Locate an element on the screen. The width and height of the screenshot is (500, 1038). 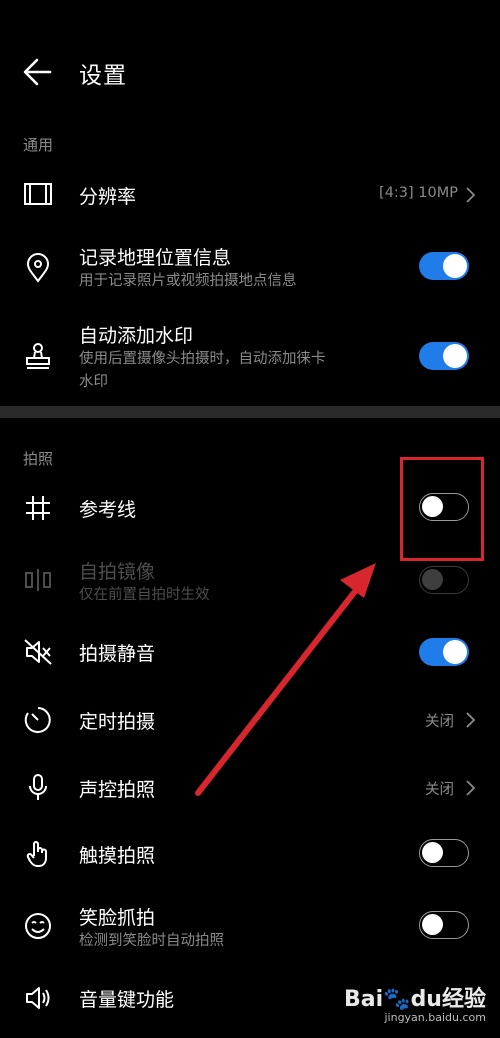
section-label-photo: 拍照 is located at coordinates (38, 459).